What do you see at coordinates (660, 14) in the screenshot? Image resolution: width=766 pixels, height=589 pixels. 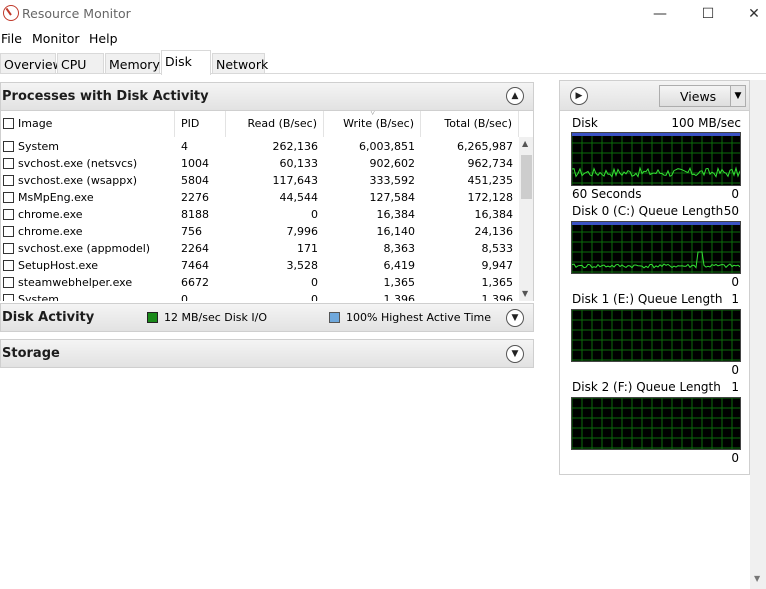 I see `minimize-button: —` at bounding box center [660, 14].